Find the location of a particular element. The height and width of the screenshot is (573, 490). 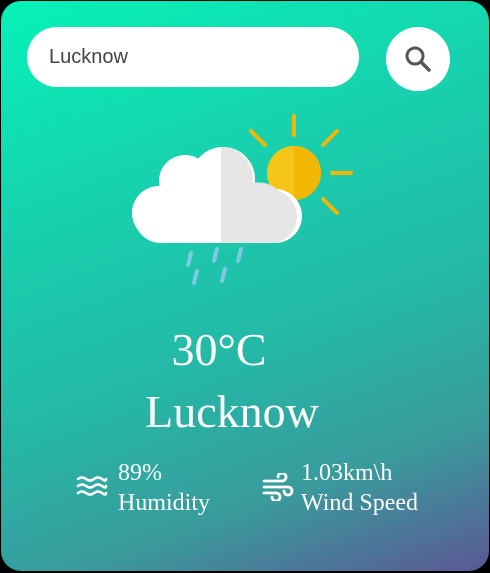

temperature: 30°C is located at coordinates (219, 349).